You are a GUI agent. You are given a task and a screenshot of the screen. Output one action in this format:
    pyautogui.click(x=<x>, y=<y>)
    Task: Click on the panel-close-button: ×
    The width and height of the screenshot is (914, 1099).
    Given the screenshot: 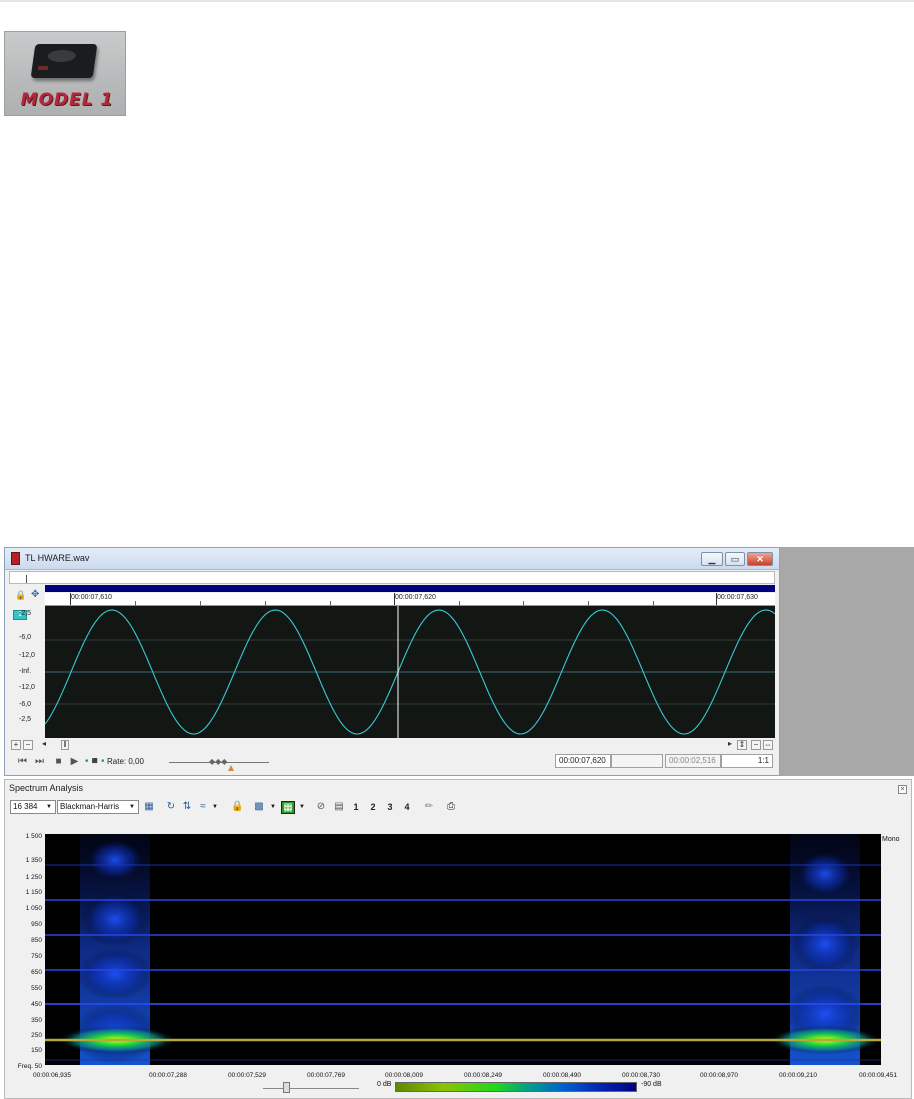 What is the action you would take?
    pyautogui.click(x=902, y=789)
    